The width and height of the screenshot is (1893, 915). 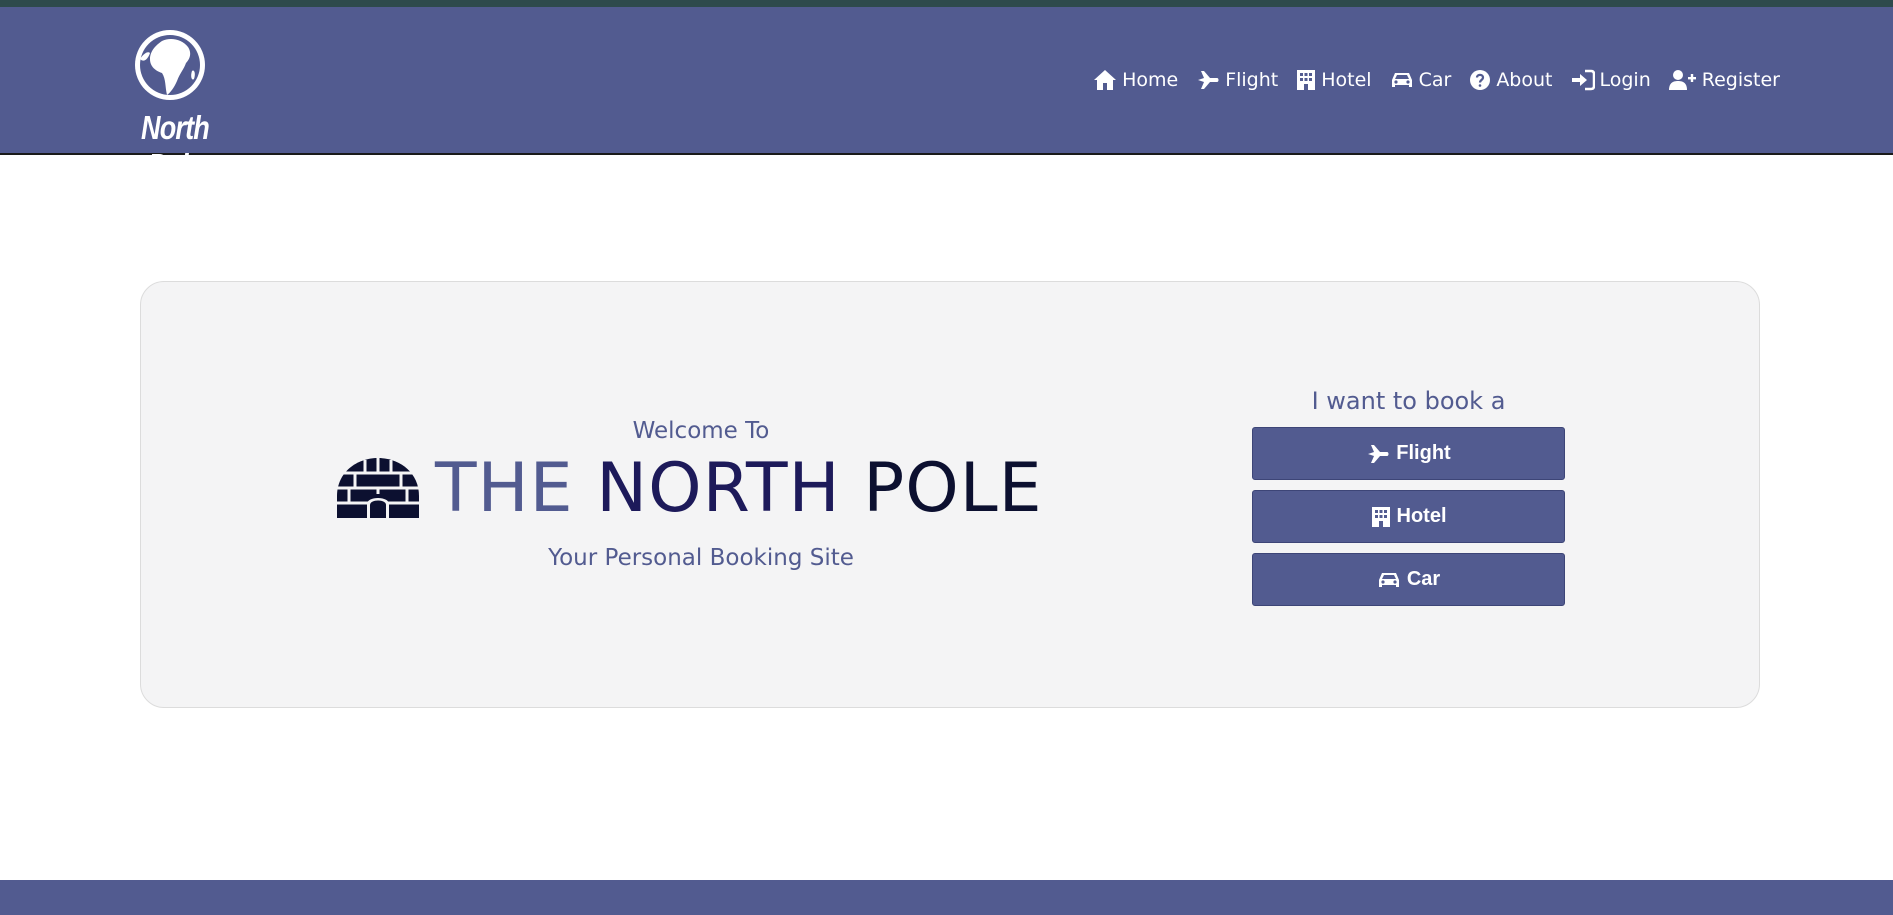 I want to click on nav-item-label: Login, so click(x=1625, y=80).